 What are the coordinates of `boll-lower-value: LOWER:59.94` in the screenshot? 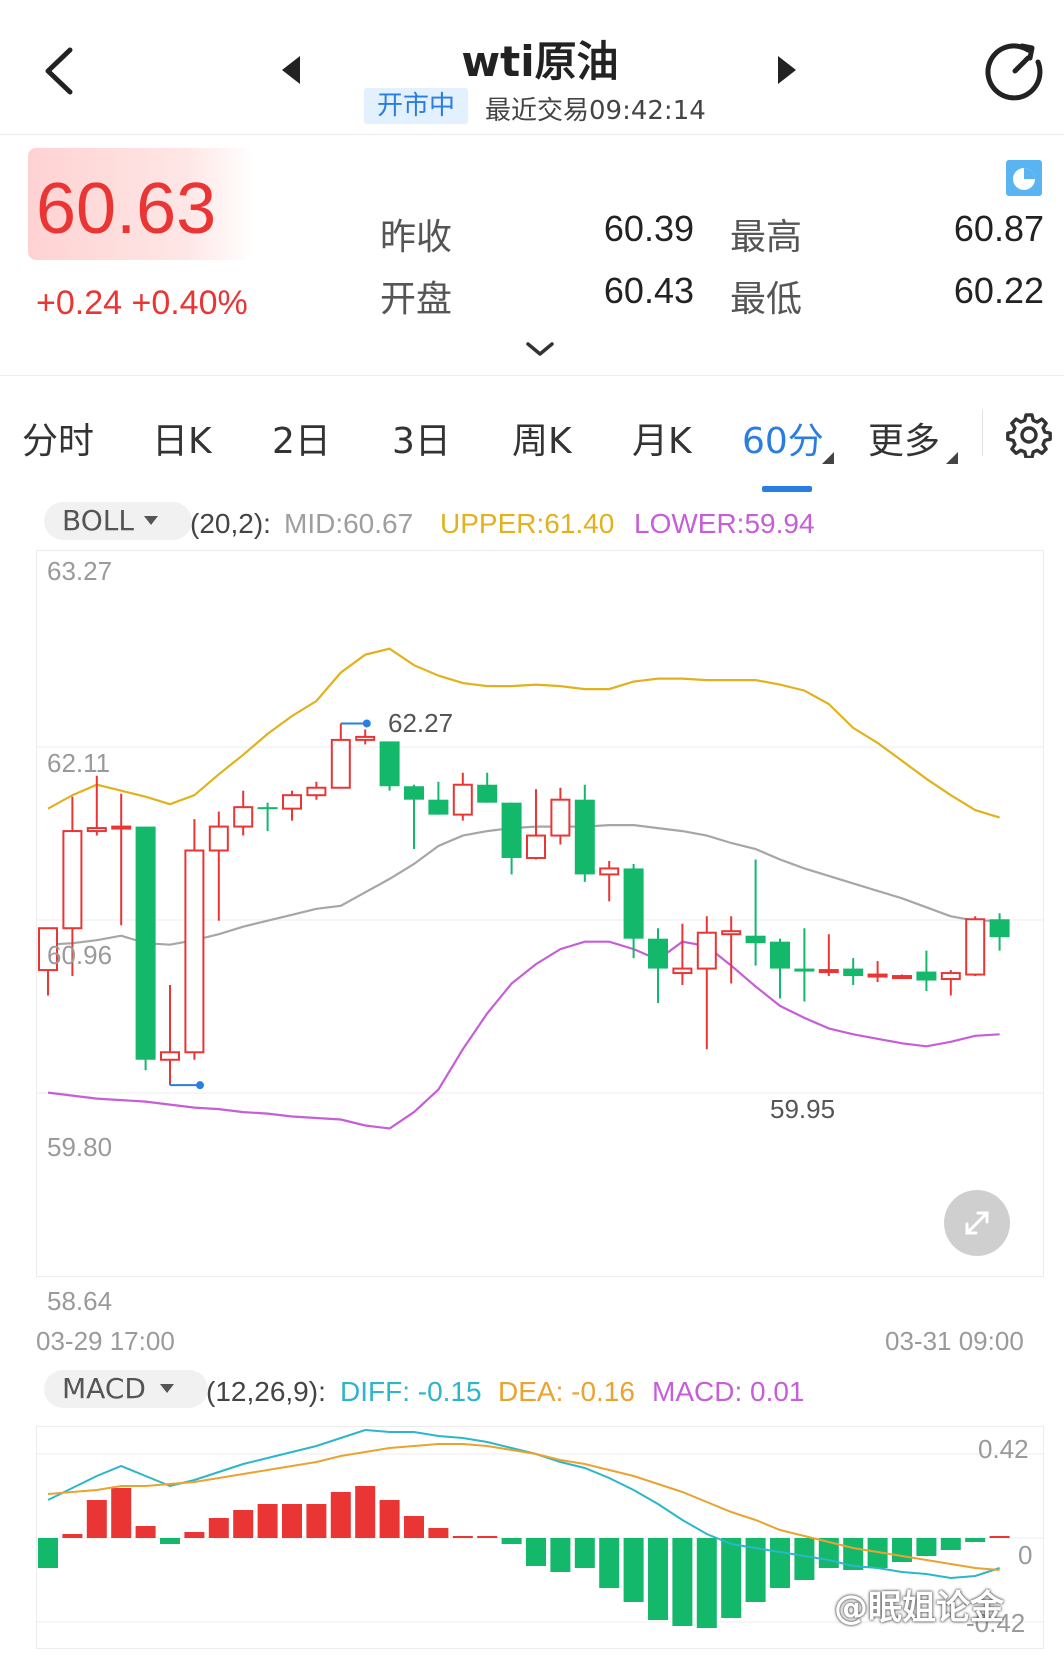 It's located at (724, 523).